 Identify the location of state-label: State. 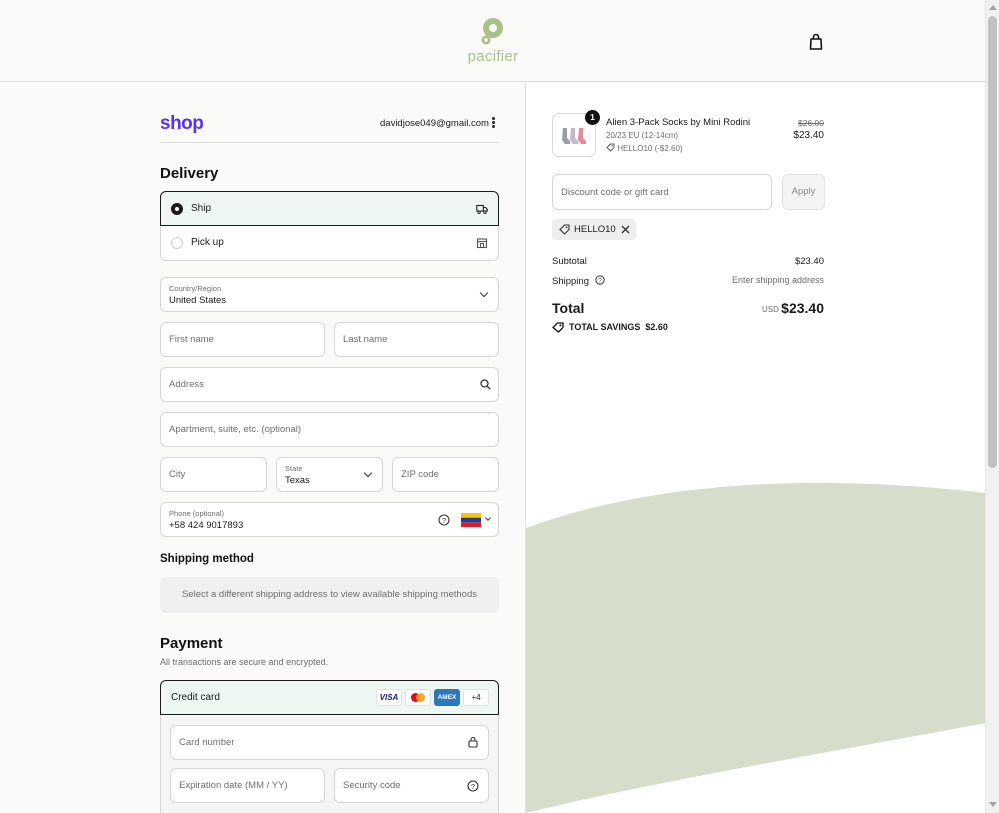
(294, 468).